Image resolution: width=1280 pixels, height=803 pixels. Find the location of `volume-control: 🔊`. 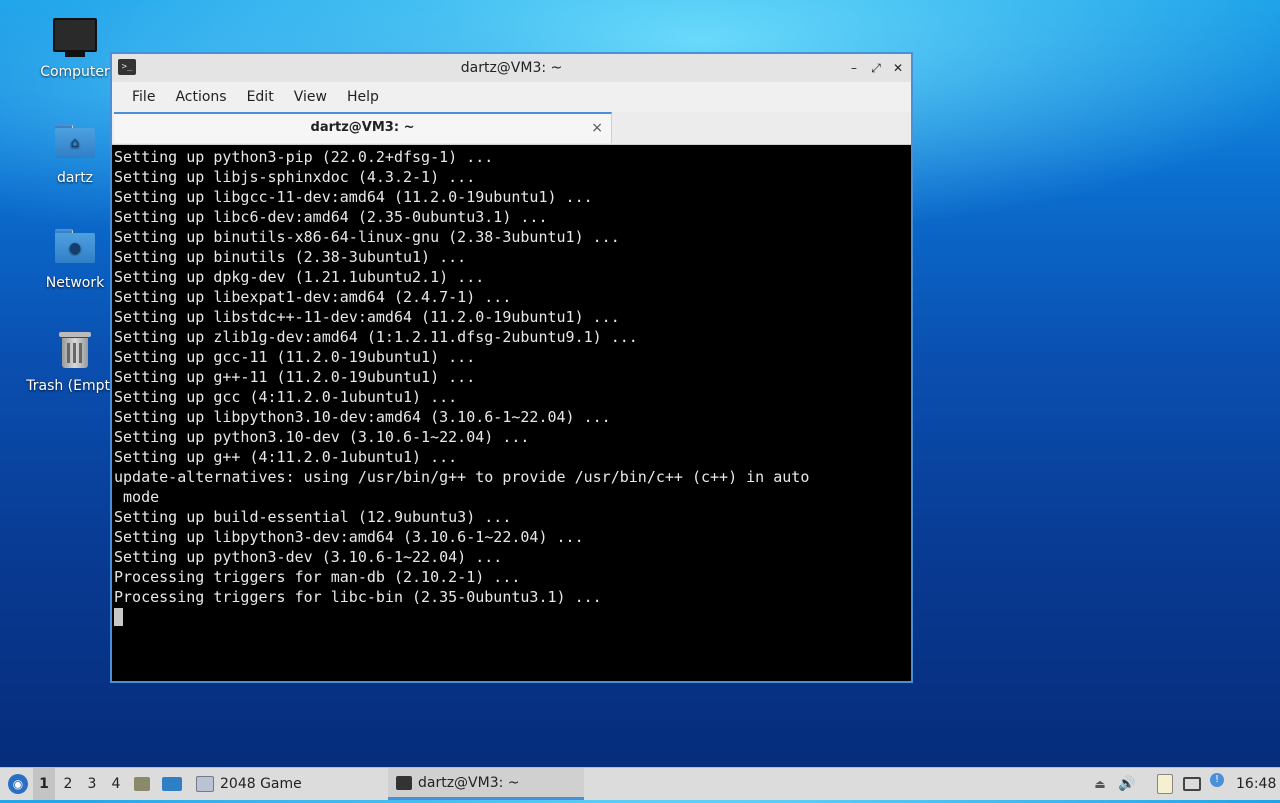

volume-control: 🔊 is located at coordinates (1127, 784).